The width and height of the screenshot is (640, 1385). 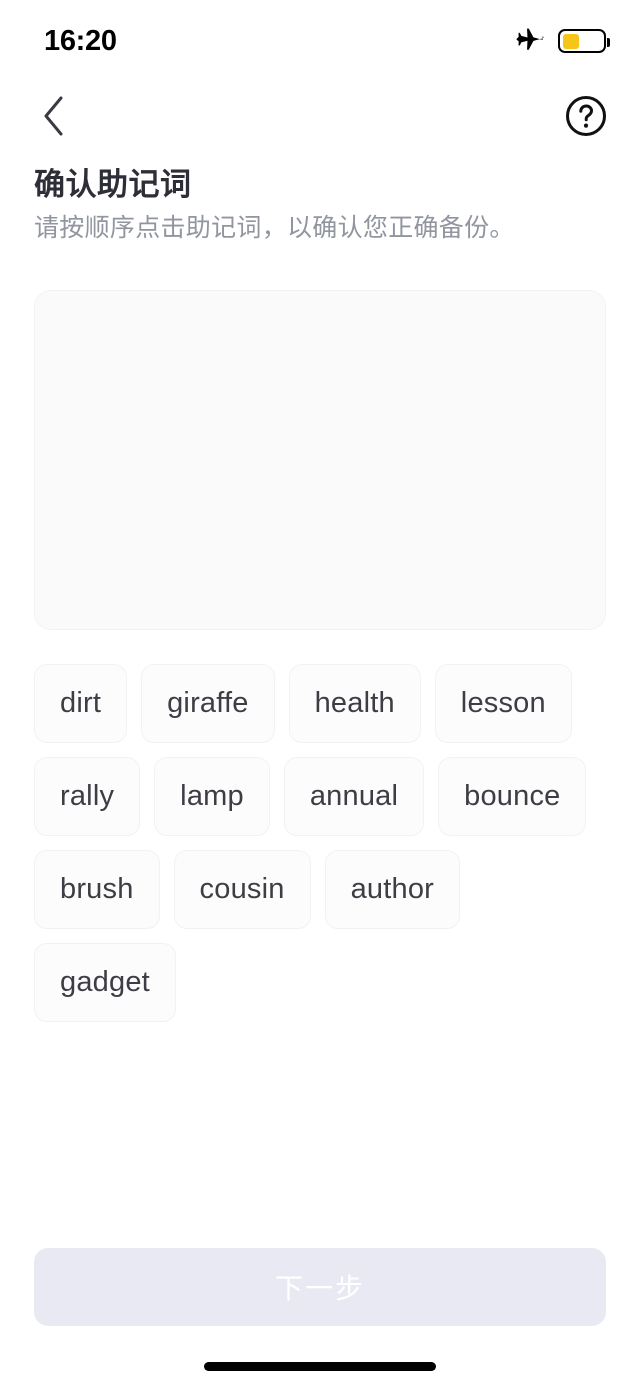 What do you see at coordinates (320, 118) in the screenshot?
I see `nav-bar` at bounding box center [320, 118].